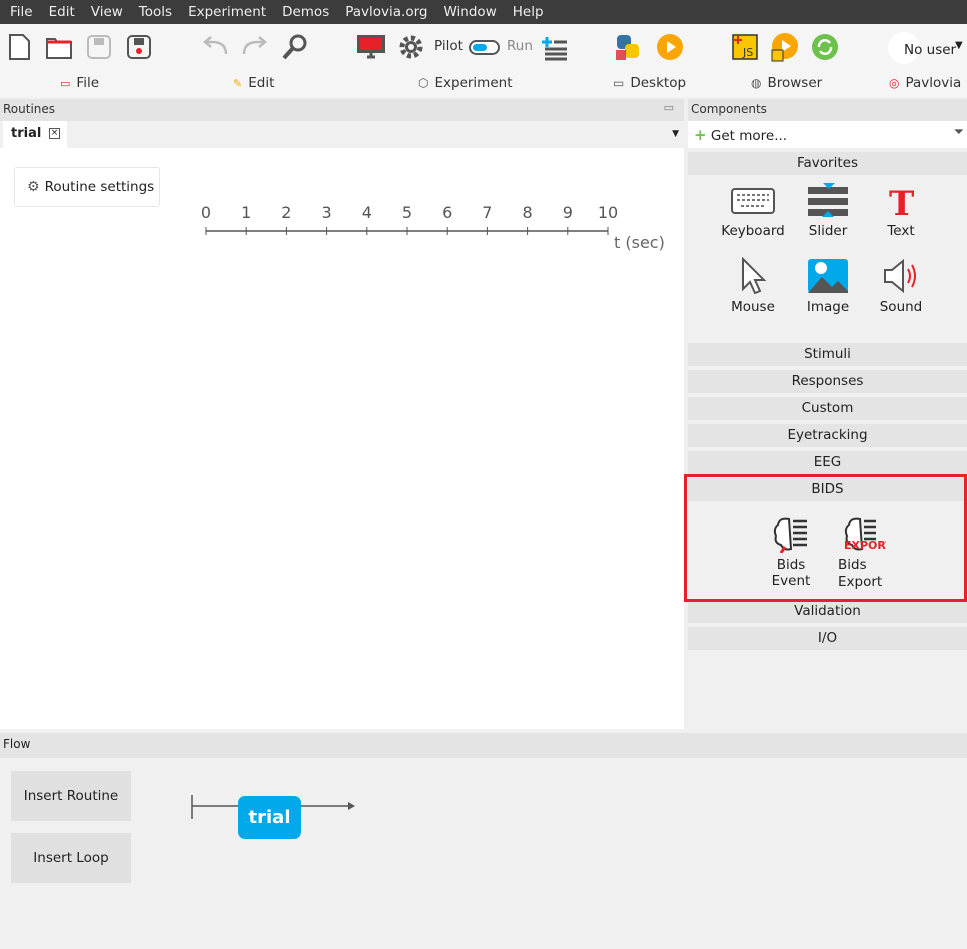 This screenshot has height=949, width=967. What do you see at coordinates (555, 47) in the screenshot?
I see `runner-list-icon` at bounding box center [555, 47].